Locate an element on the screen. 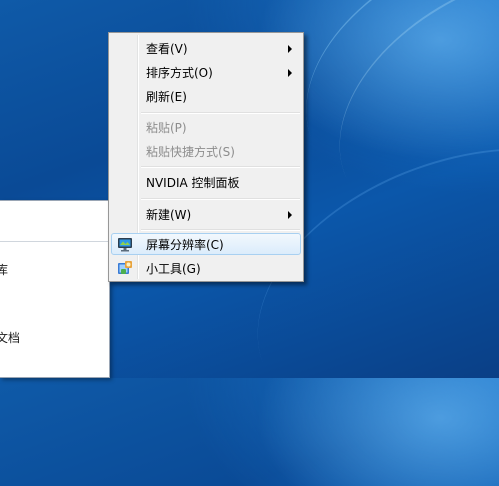  menu-item-label: 刷新(E) is located at coordinates (166, 97).